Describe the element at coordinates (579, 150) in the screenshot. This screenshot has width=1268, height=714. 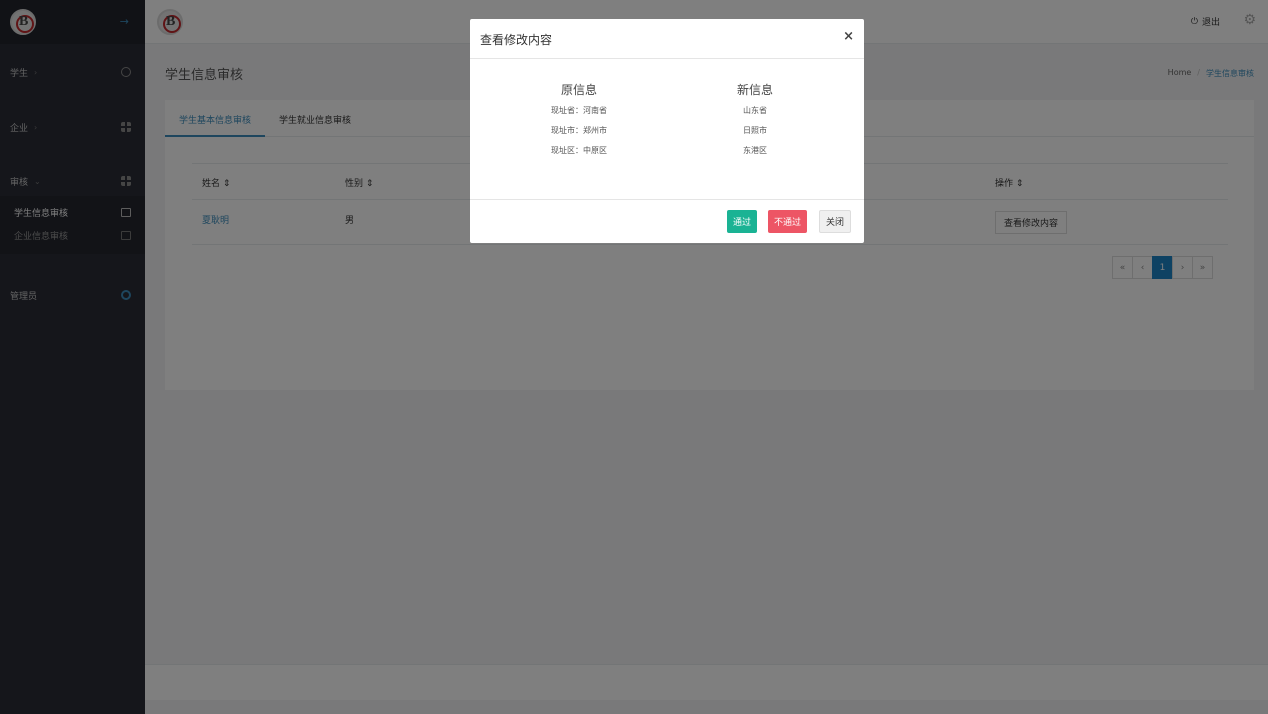
I see `original-district: 现址区：中原区` at that location.